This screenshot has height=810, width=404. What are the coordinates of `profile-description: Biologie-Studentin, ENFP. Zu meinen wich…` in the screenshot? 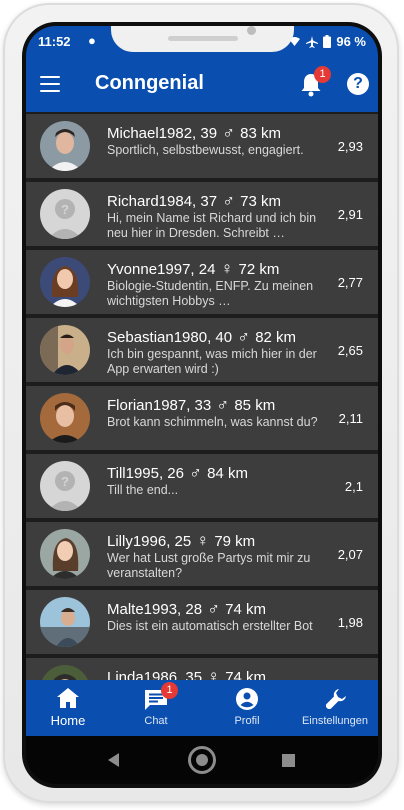 It's located at (210, 293).